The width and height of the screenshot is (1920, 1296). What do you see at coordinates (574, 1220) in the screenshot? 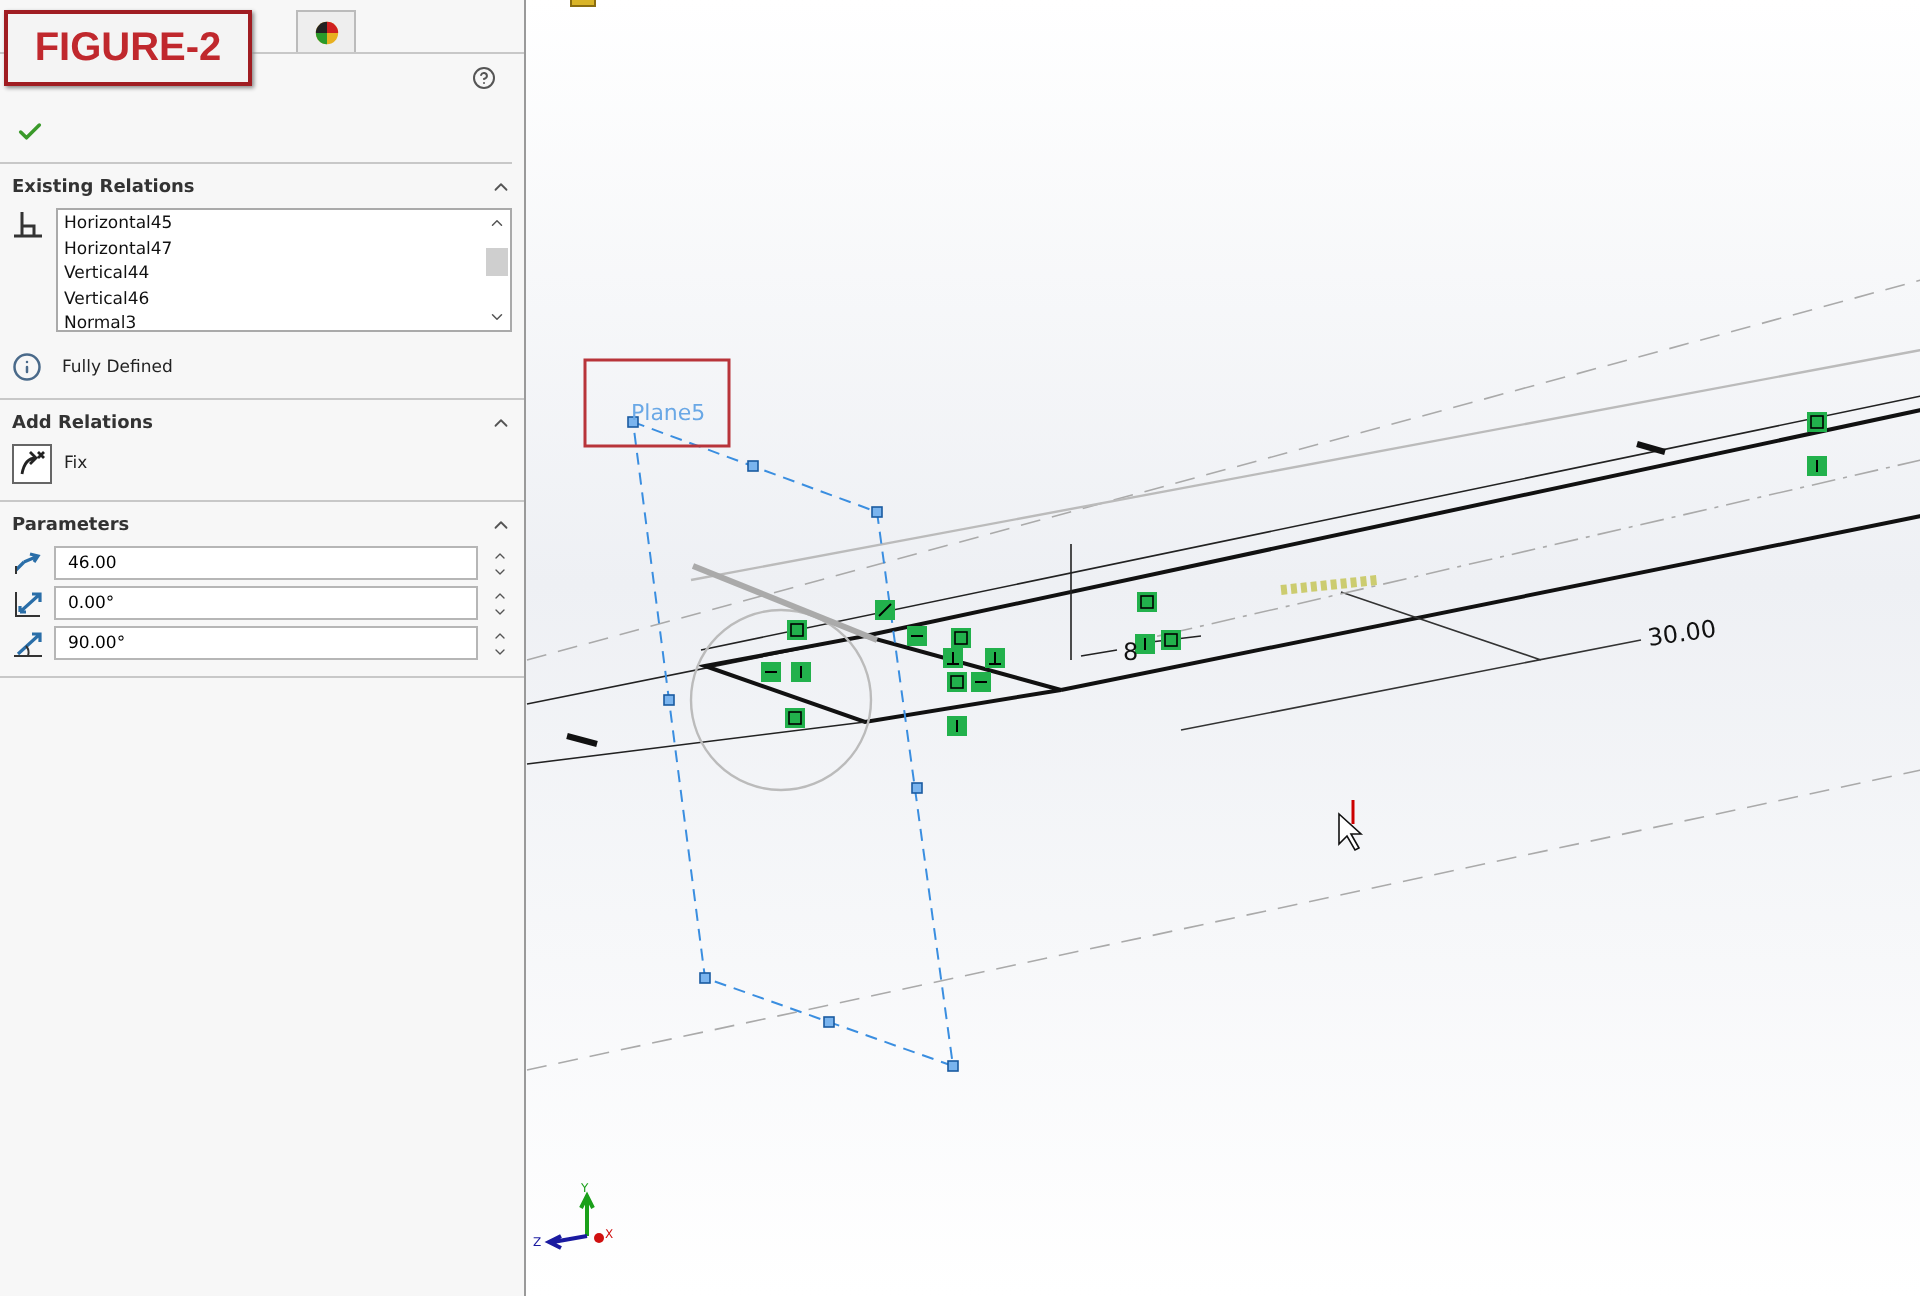
I see `axis-triad-icon` at bounding box center [574, 1220].